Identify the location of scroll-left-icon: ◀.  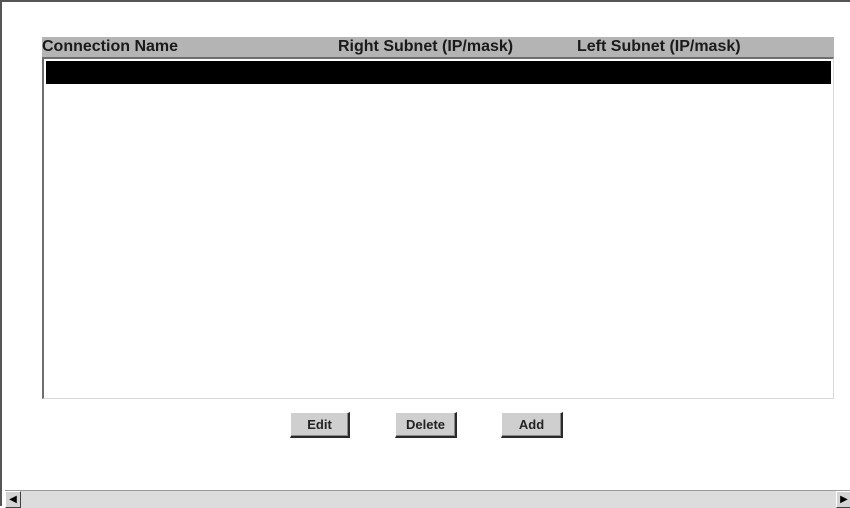
(13, 499).